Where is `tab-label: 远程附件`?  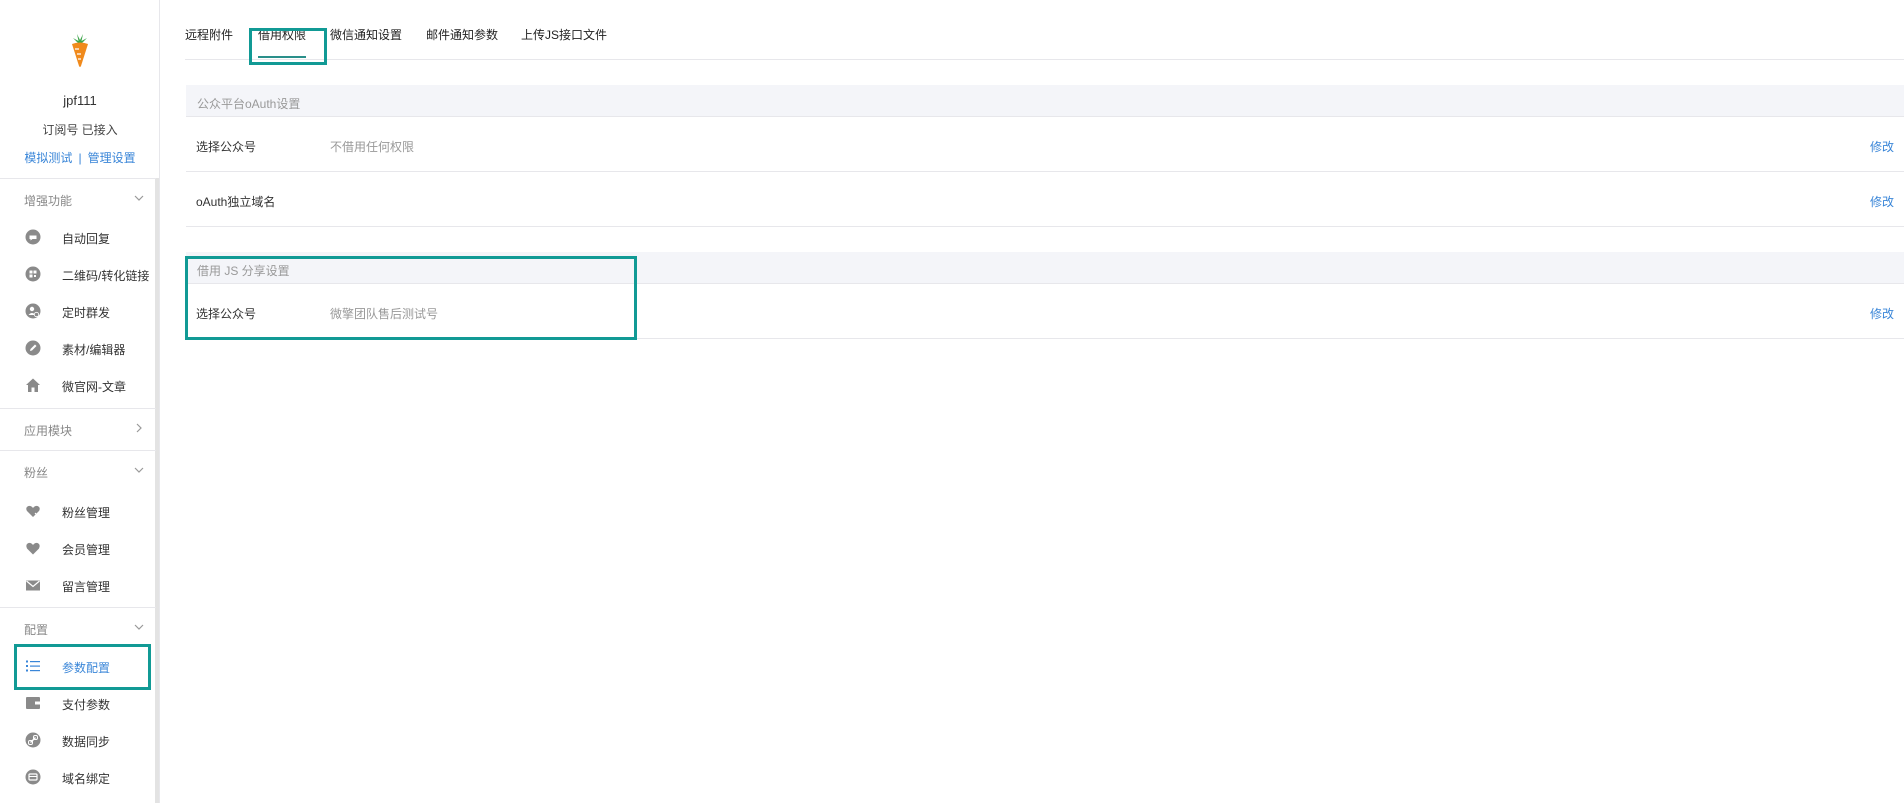 tab-label: 远程附件 is located at coordinates (209, 35).